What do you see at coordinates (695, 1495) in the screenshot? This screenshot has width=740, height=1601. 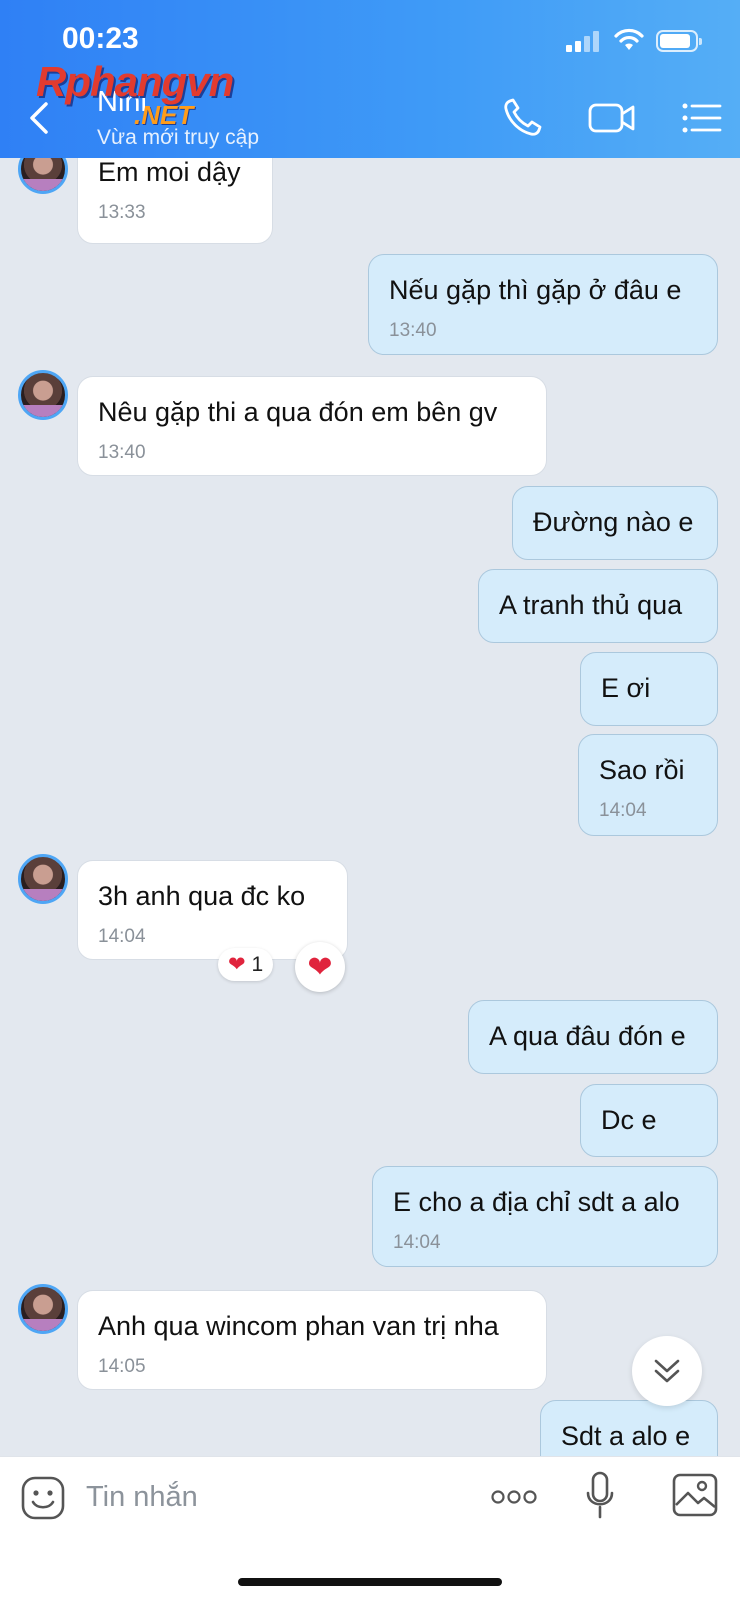 I see `image-icon` at bounding box center [695, 1495].